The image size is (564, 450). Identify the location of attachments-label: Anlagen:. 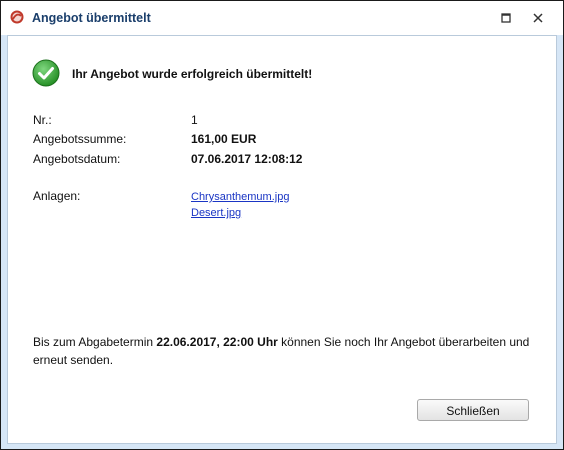
(57, 196).